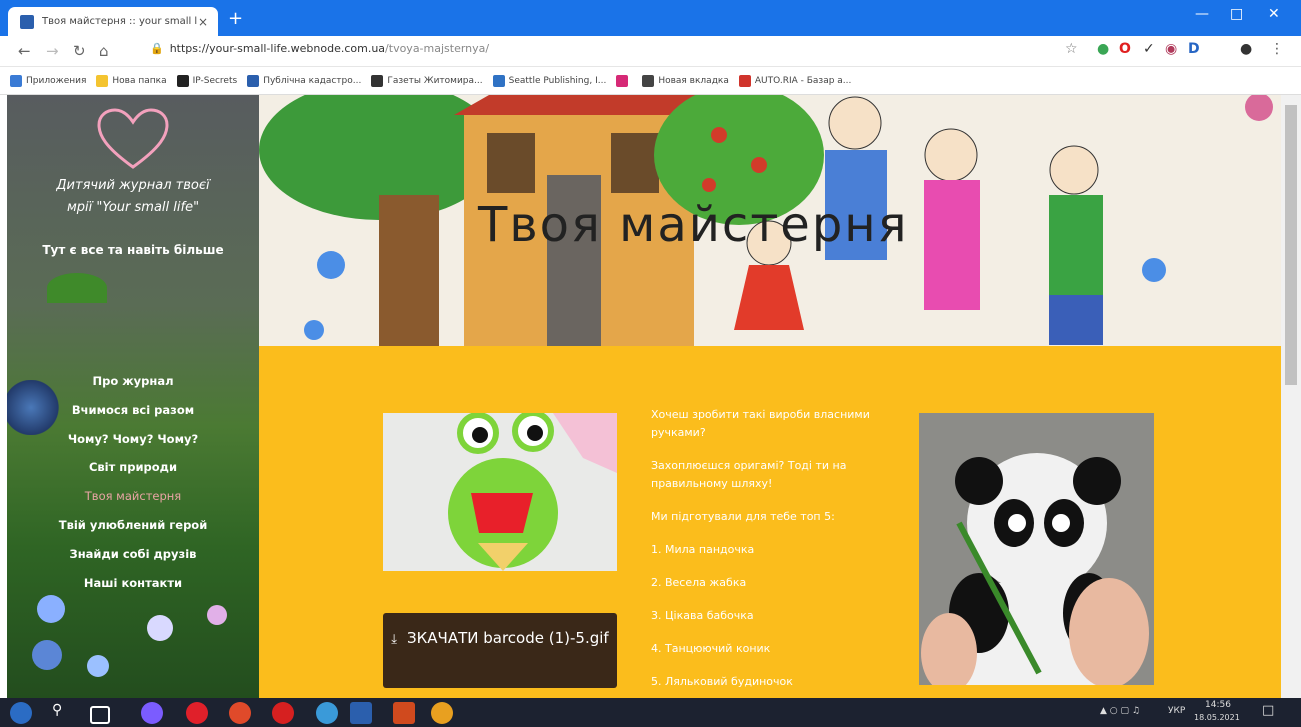 The image size is (1301, 727). Describe the element at coordinates (133, 138) in the screenshot. I see `heart-logo-icon` at that location.